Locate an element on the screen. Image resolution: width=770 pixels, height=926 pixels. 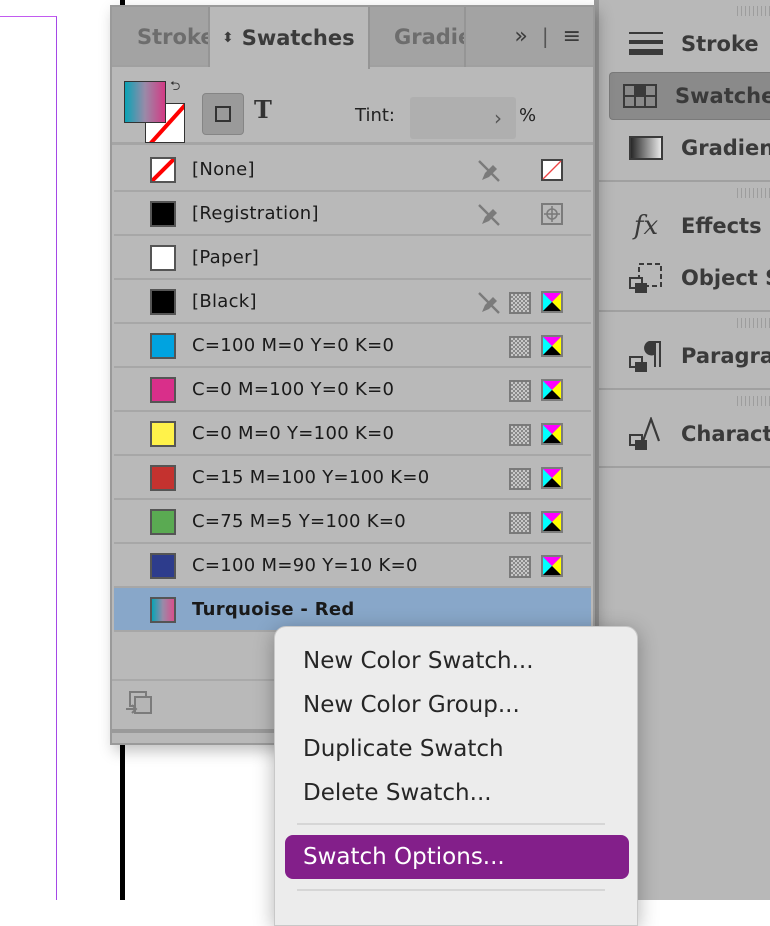
dock-item-effects: fx Effects is located at coordinates (689, 226).